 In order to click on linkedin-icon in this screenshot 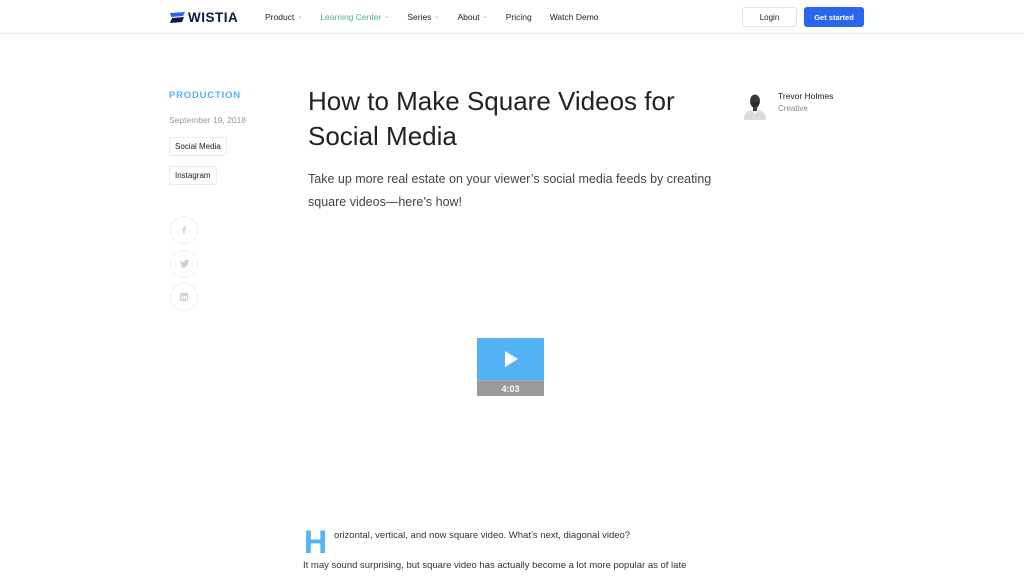, I will do `click(184, 297)`.